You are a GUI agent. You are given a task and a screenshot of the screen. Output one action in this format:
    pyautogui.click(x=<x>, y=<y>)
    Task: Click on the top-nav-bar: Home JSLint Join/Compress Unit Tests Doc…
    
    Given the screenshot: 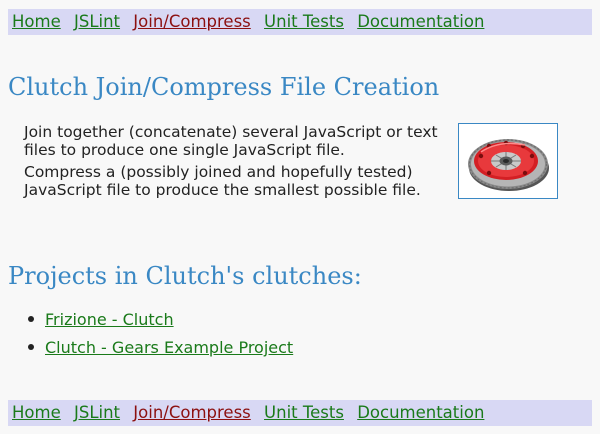 What is the action you would take?
    pyautogui.click(x=300, y=22)
    